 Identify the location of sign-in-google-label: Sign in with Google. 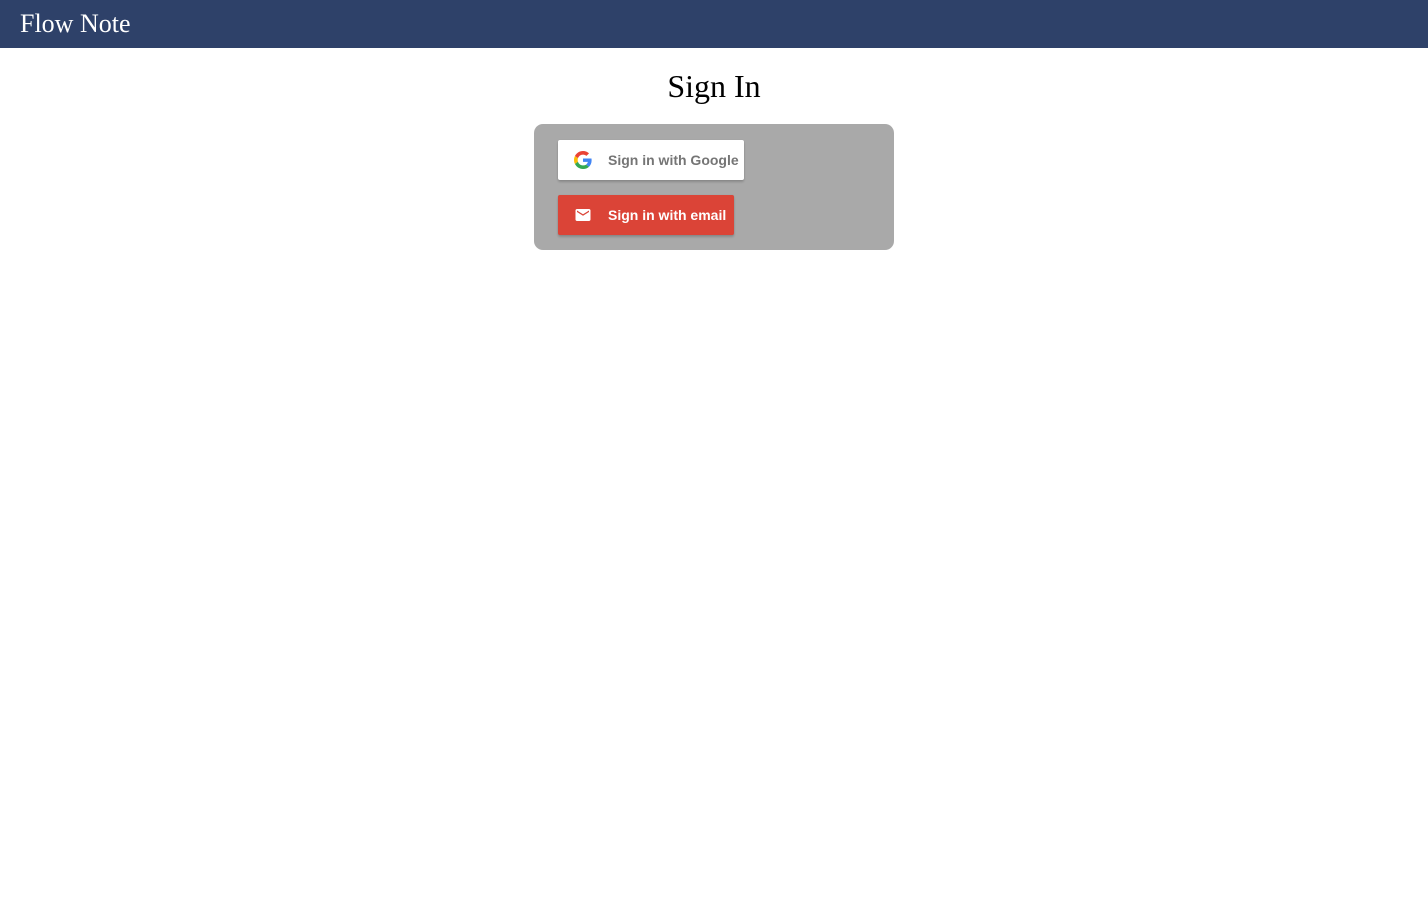
(673, 160).